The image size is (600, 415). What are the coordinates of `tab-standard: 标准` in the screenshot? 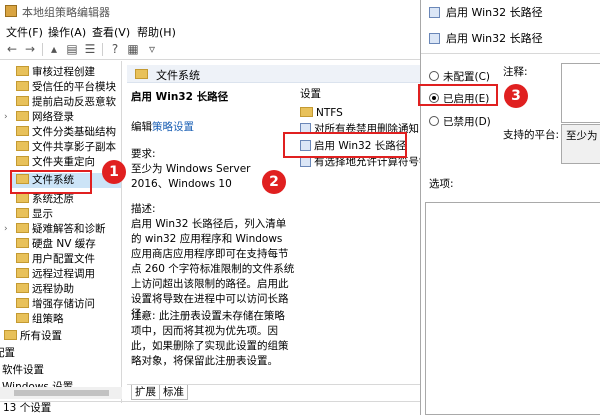 It's located at (173, 392).